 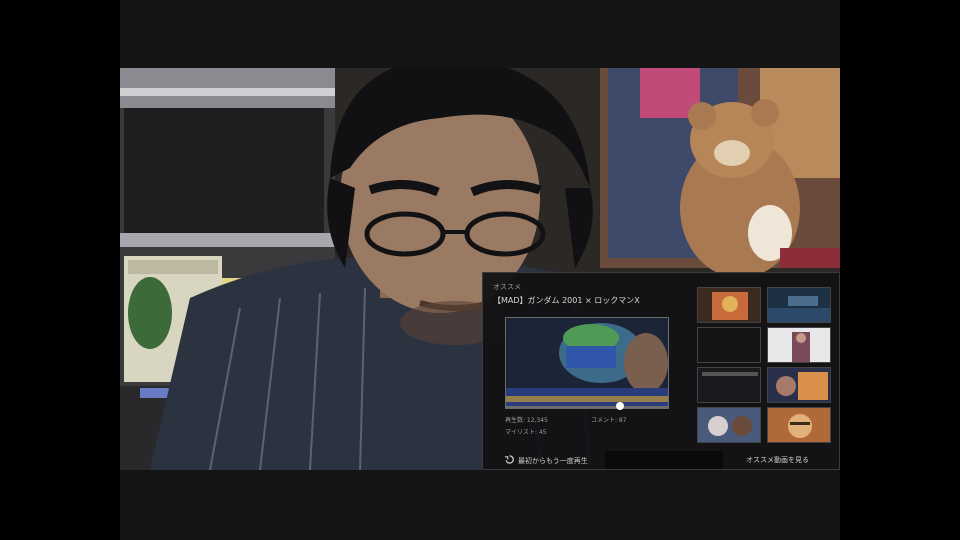 I want to click on replay-icon, so click(x=509, y=459).